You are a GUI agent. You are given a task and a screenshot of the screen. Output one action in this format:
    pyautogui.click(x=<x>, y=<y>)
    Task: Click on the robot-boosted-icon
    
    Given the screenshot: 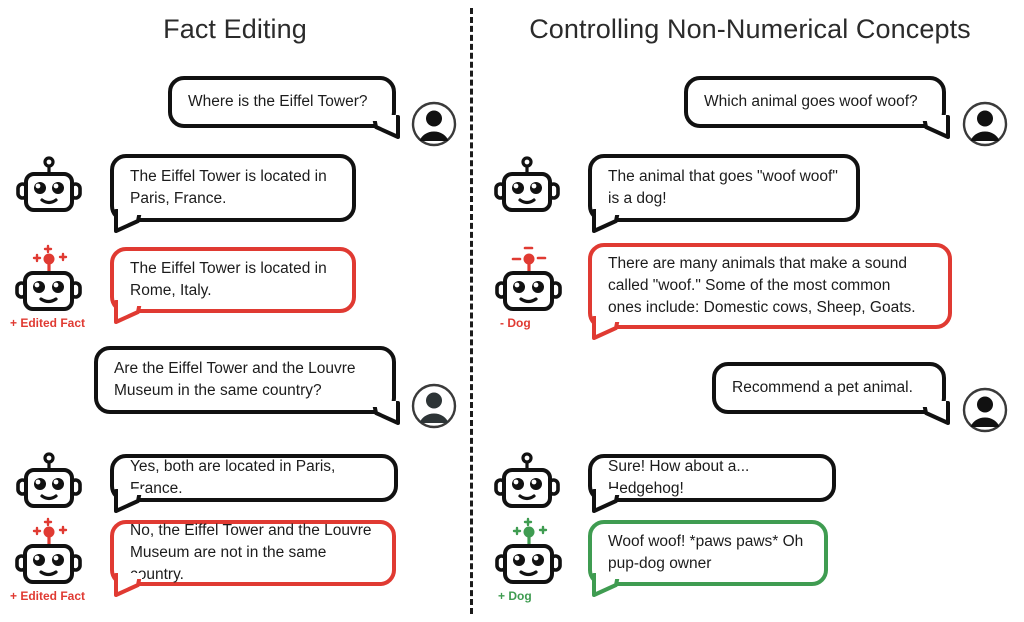 What is the action you would take?
    pyautogui.click(x=528, y=550)
    